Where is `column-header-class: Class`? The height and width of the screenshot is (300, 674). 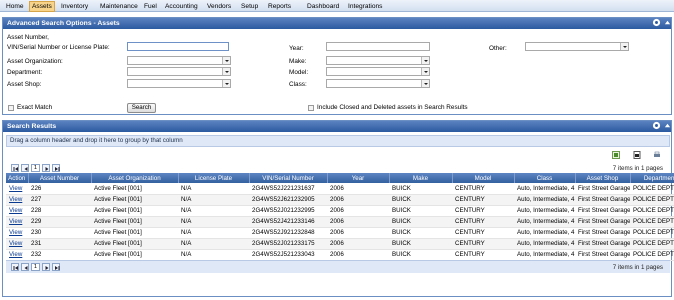
column-header-class: Class is located at coordinates (545, 178).